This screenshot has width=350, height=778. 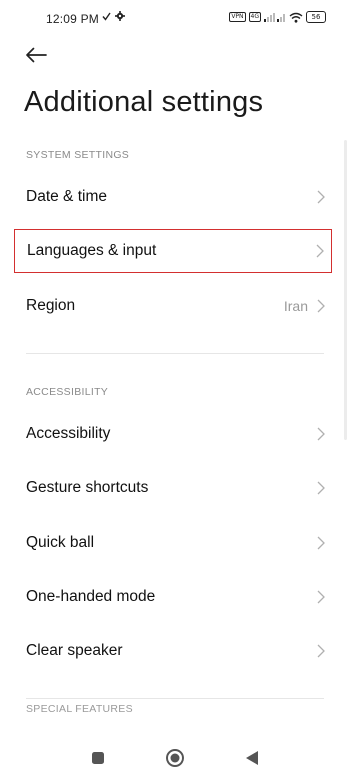 What do you see at coordinates (173, 597) in the screenshot?
I see `list-item-one-handed-mode: One-handed mode` at bounding box center [173, 597].